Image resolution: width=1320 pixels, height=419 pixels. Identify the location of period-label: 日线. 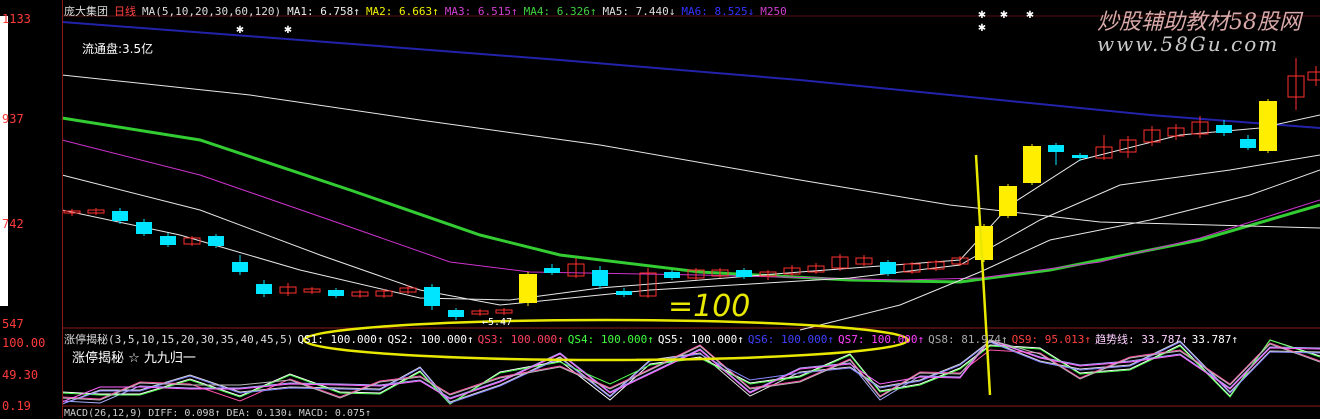
(125, 11).